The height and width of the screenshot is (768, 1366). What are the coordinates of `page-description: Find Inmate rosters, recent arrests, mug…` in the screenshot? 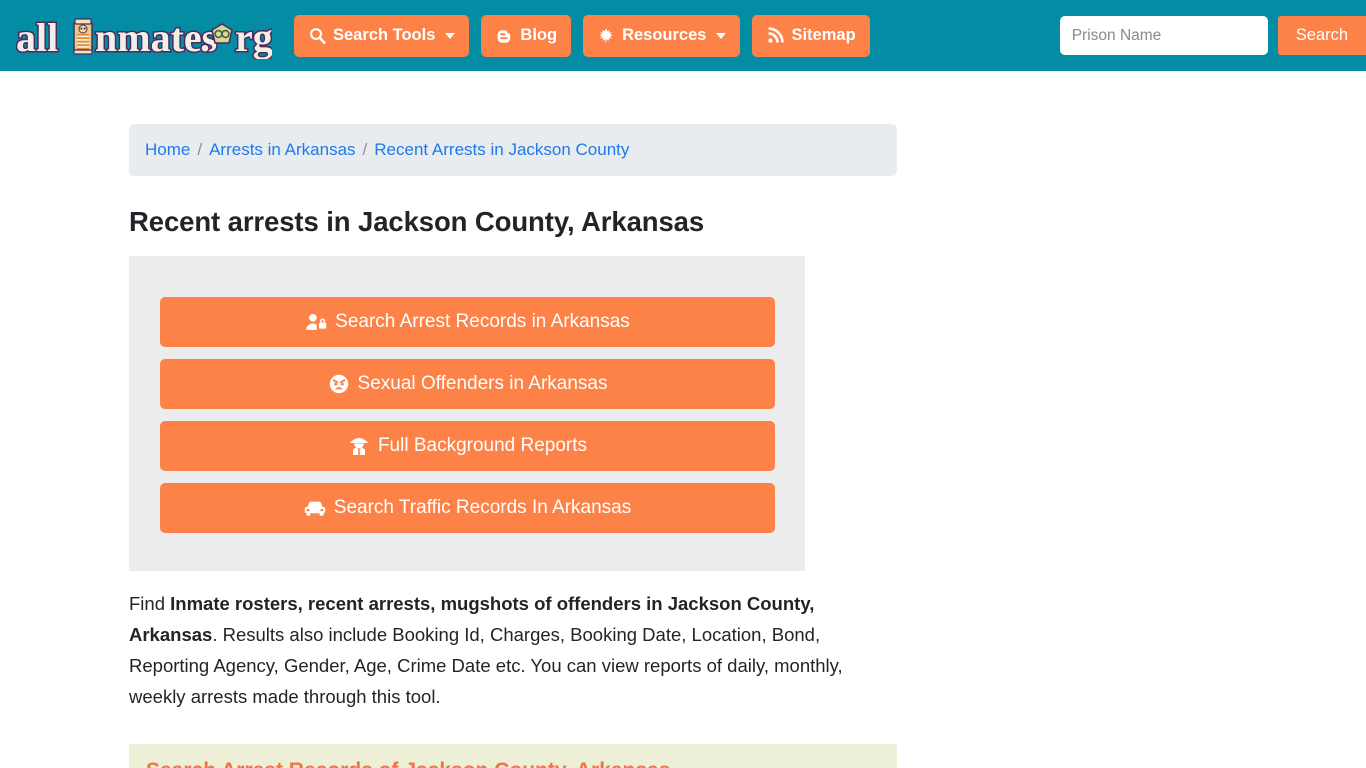 It's located at (505, 650).